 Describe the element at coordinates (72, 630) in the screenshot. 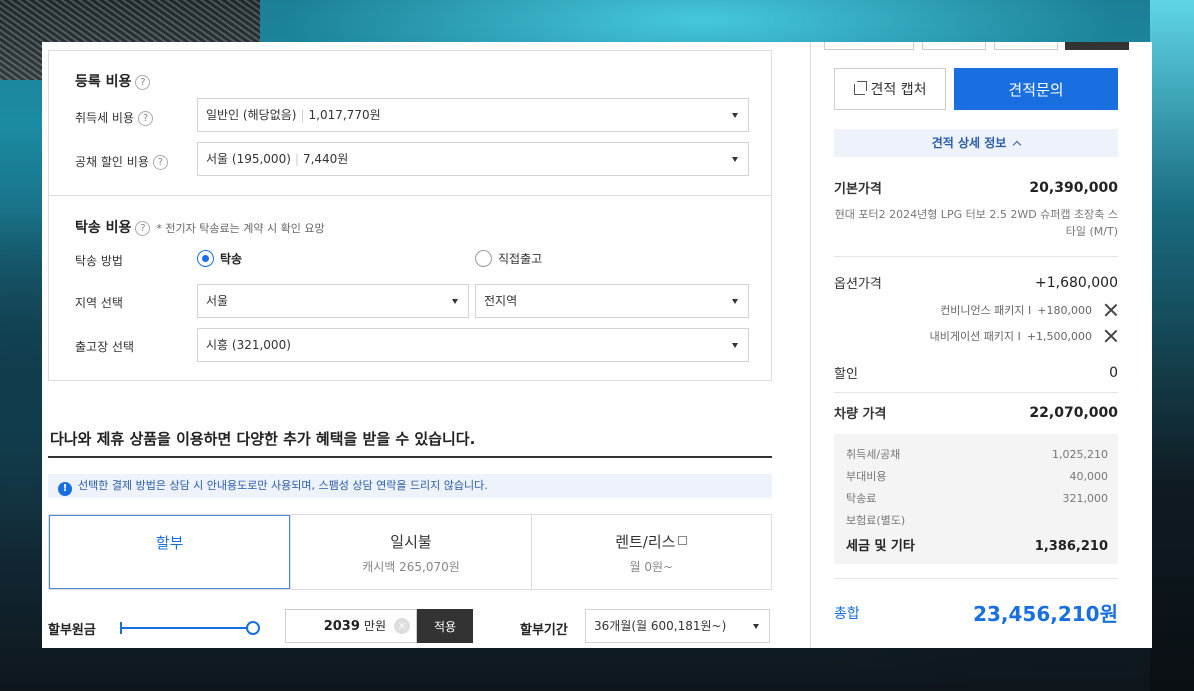

I see `principal-label: 할부원금` at that location.